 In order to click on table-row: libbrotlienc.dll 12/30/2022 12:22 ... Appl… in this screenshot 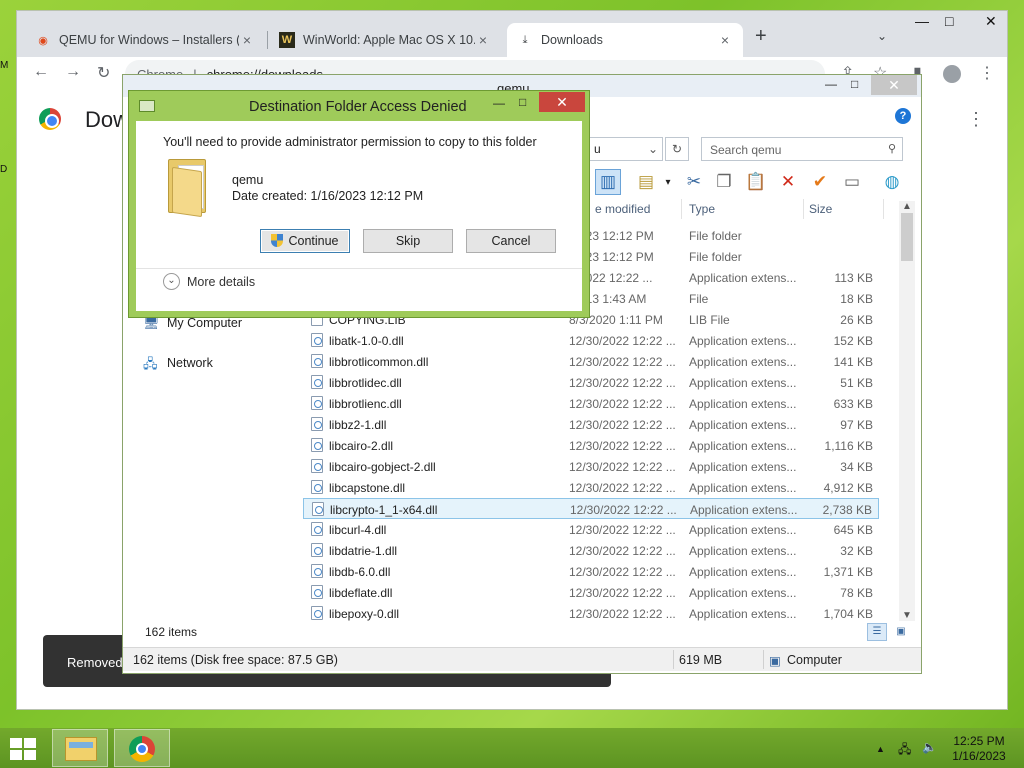, I will do `click(591, 403)`.